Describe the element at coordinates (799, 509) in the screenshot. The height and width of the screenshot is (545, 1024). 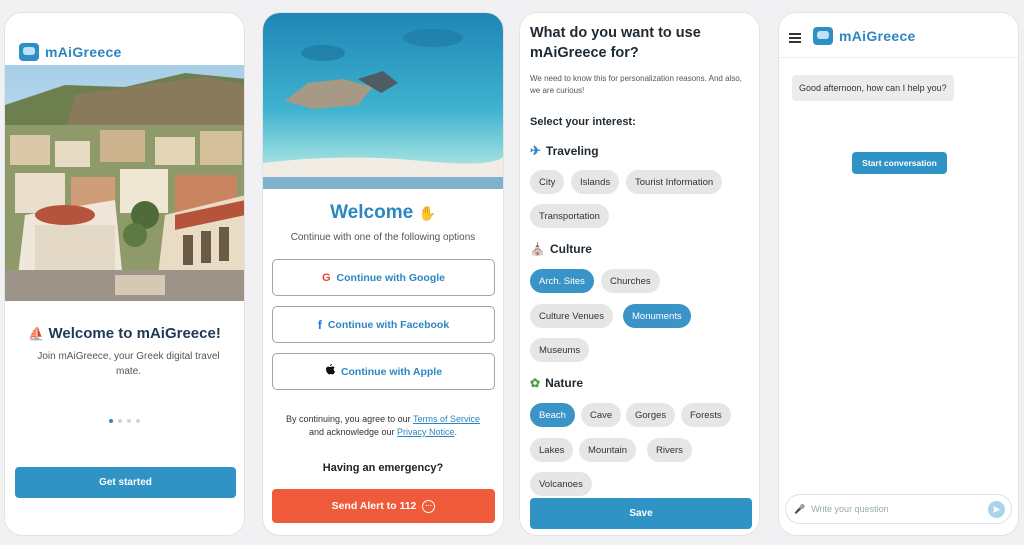
I see `microphone-icon: 🎤` at that location.